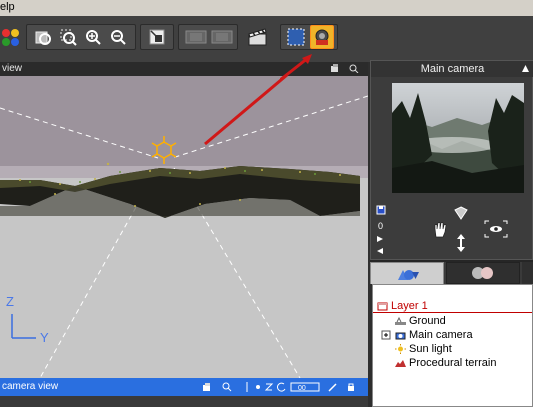  Describe the element at coordinates (10, 301) in the screenshot. I see `axis-z-label: Z` at that location.